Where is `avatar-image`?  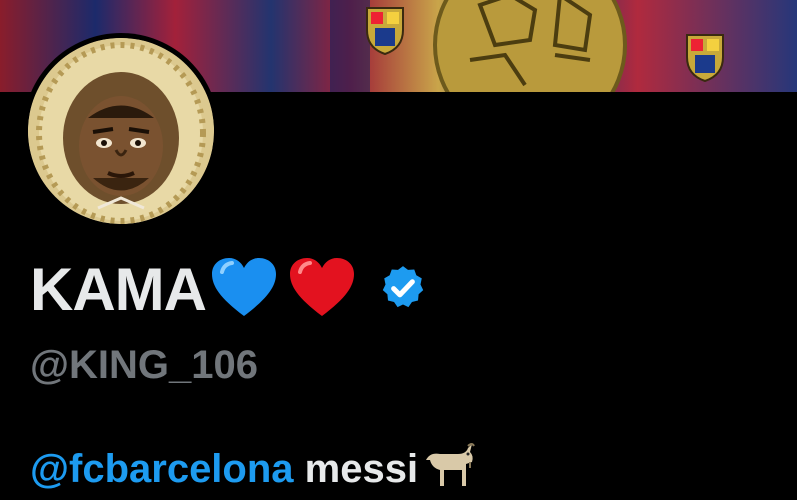
avatar-image is located at coordinates (121, 131).